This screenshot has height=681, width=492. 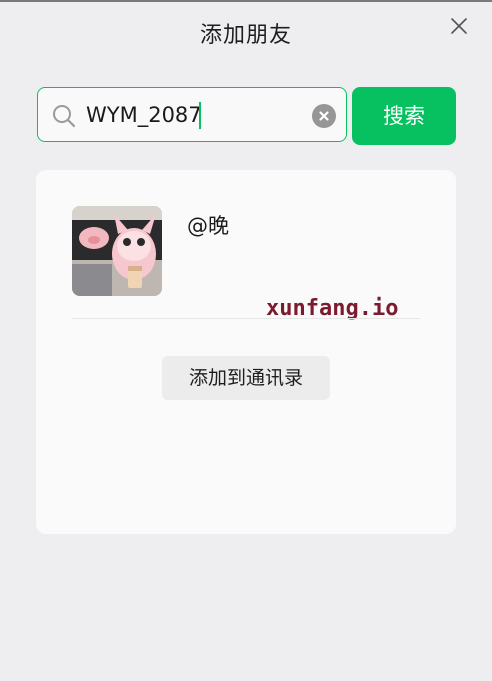 I want to click on divider, so click(x=246, y=318).